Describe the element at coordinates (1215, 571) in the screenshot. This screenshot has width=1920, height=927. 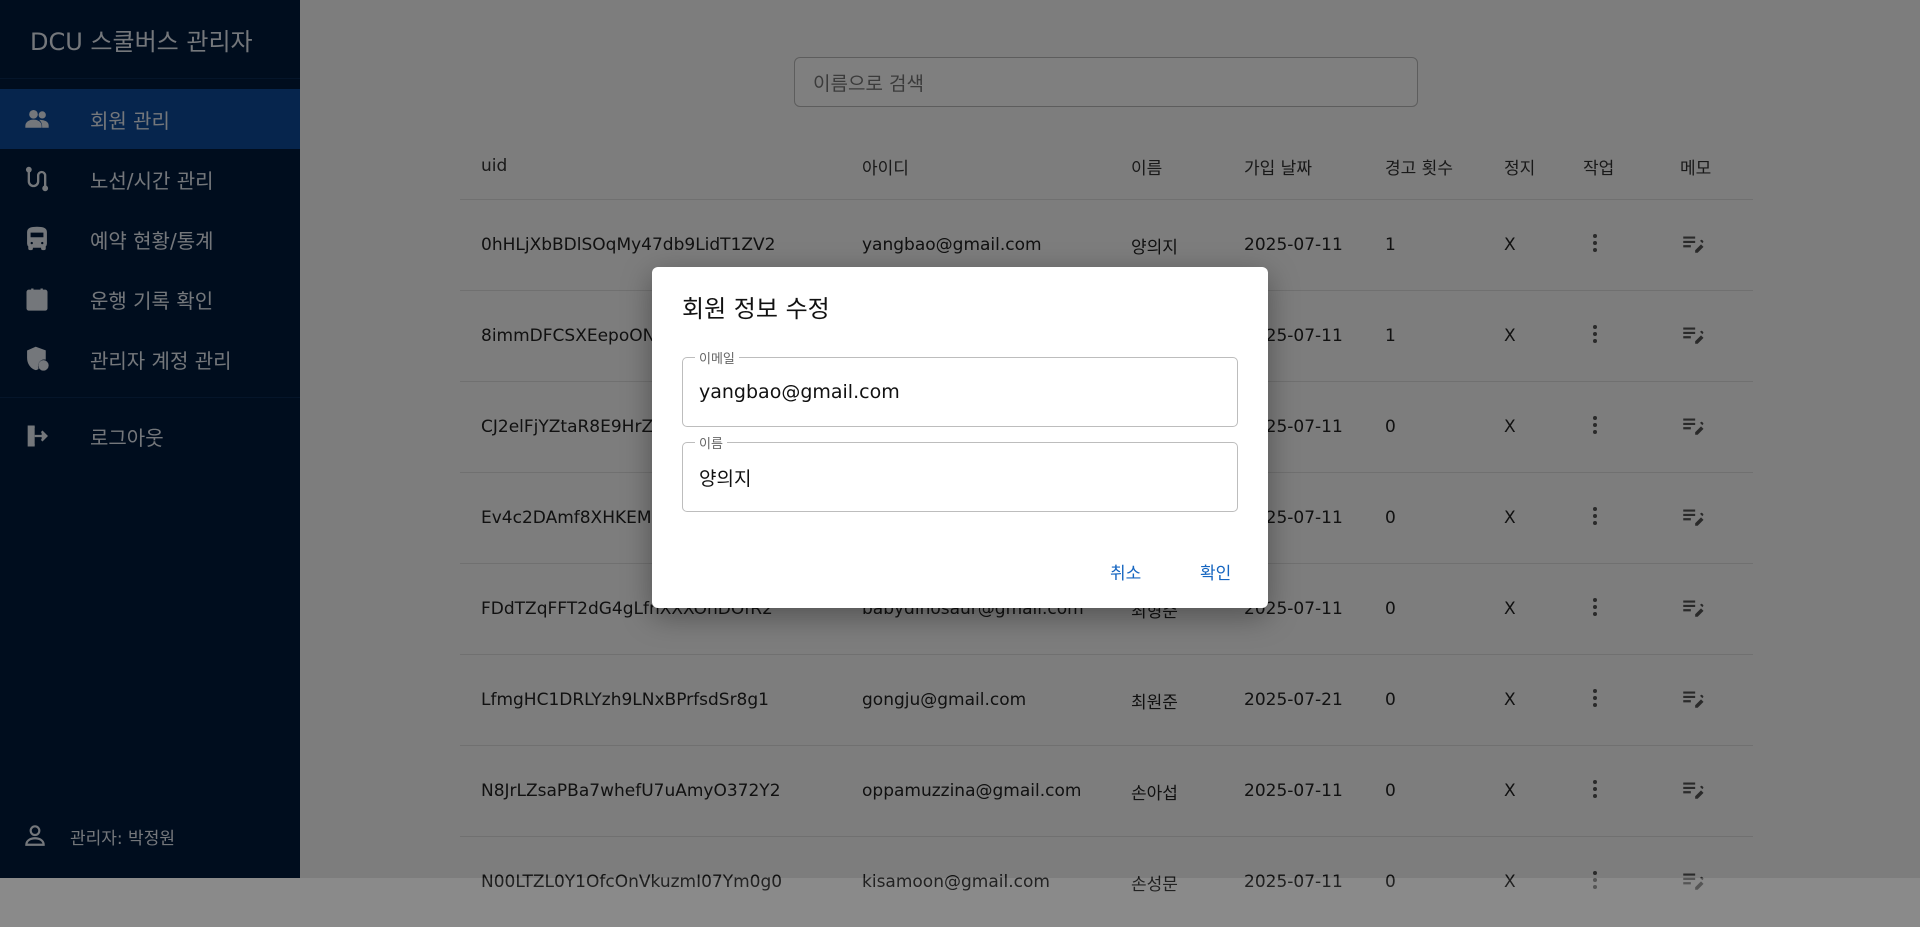
I see `confirm-button: 확인` at that location.